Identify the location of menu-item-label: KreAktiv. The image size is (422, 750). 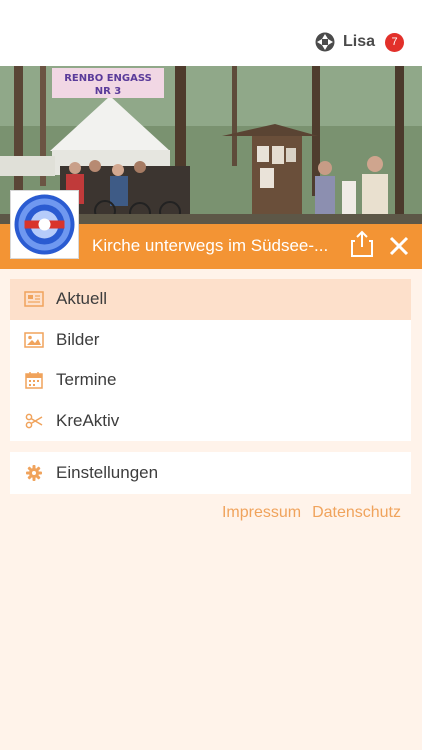
(88, 420).